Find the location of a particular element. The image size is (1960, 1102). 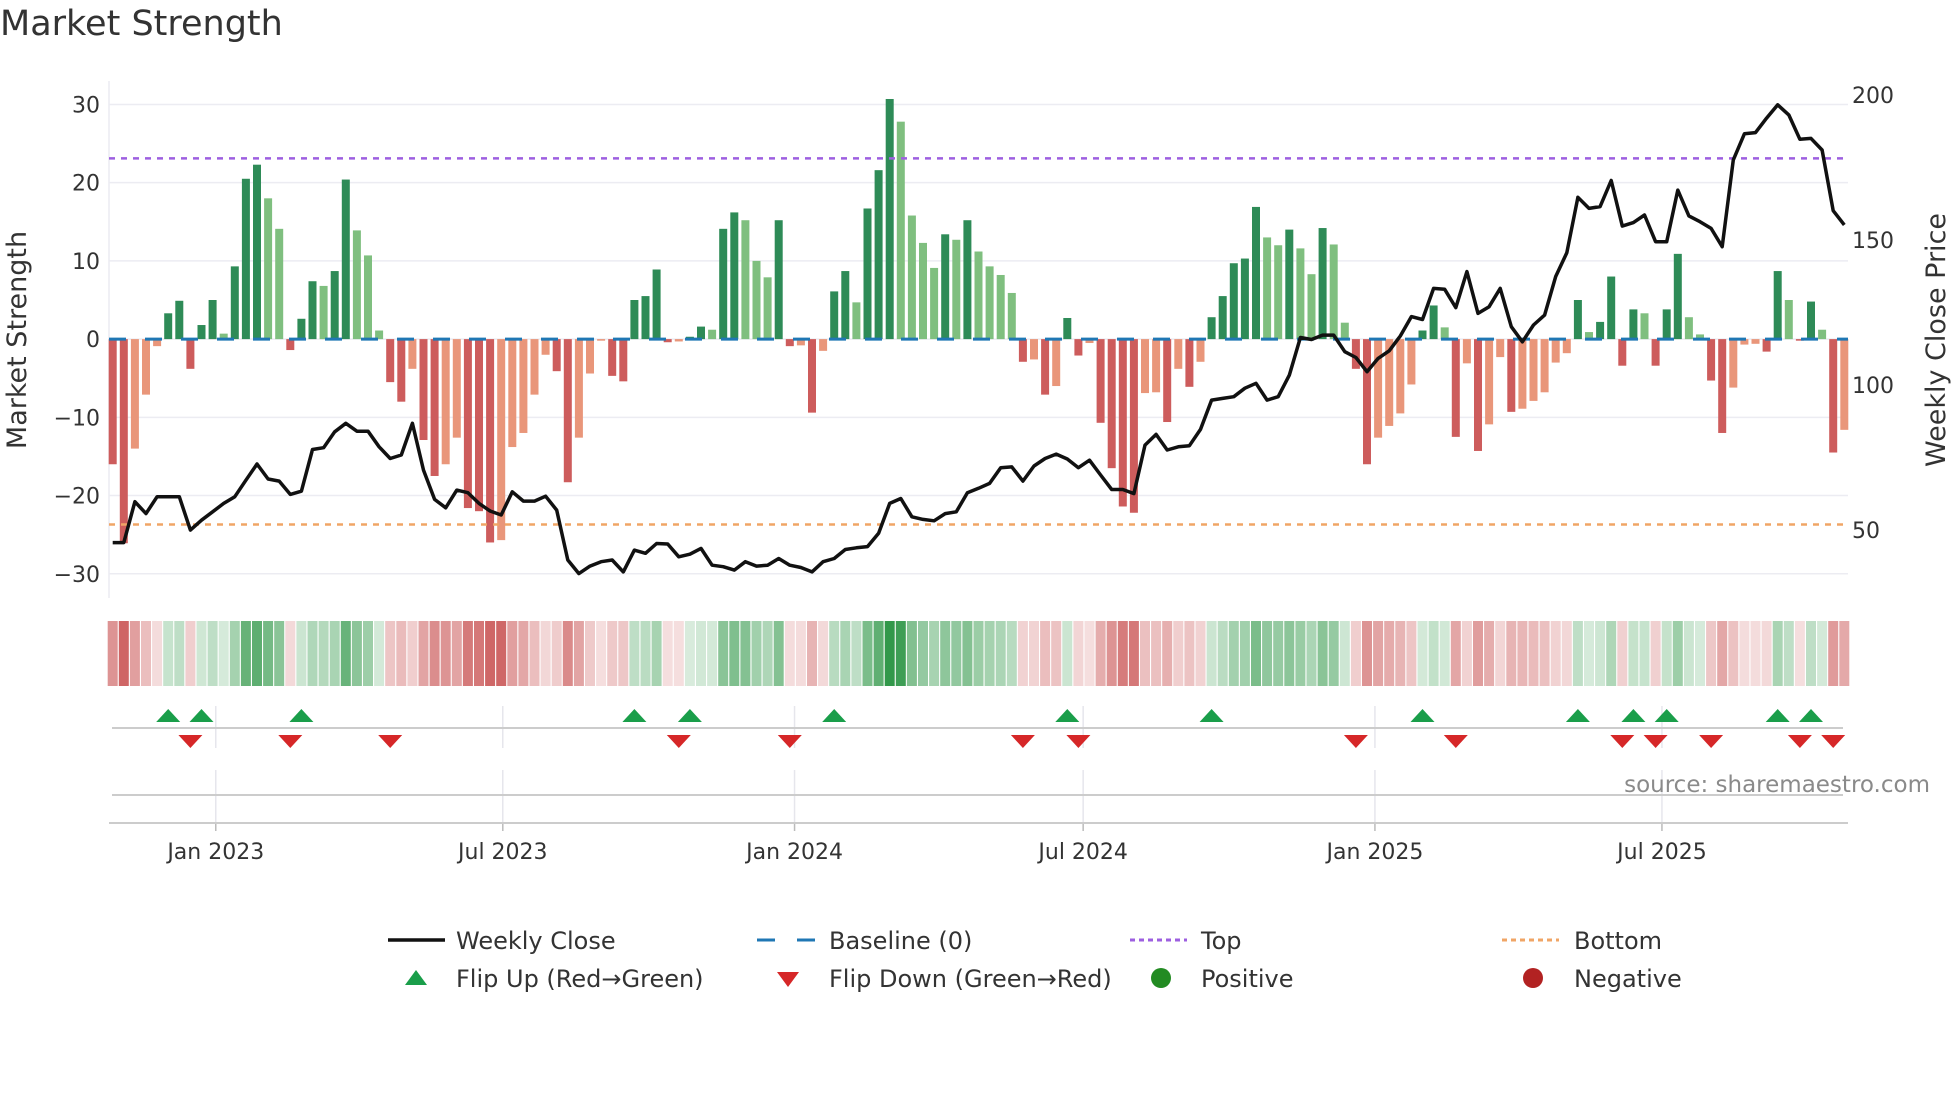

legend-negative-icon is located at coordinates (1533, 978).